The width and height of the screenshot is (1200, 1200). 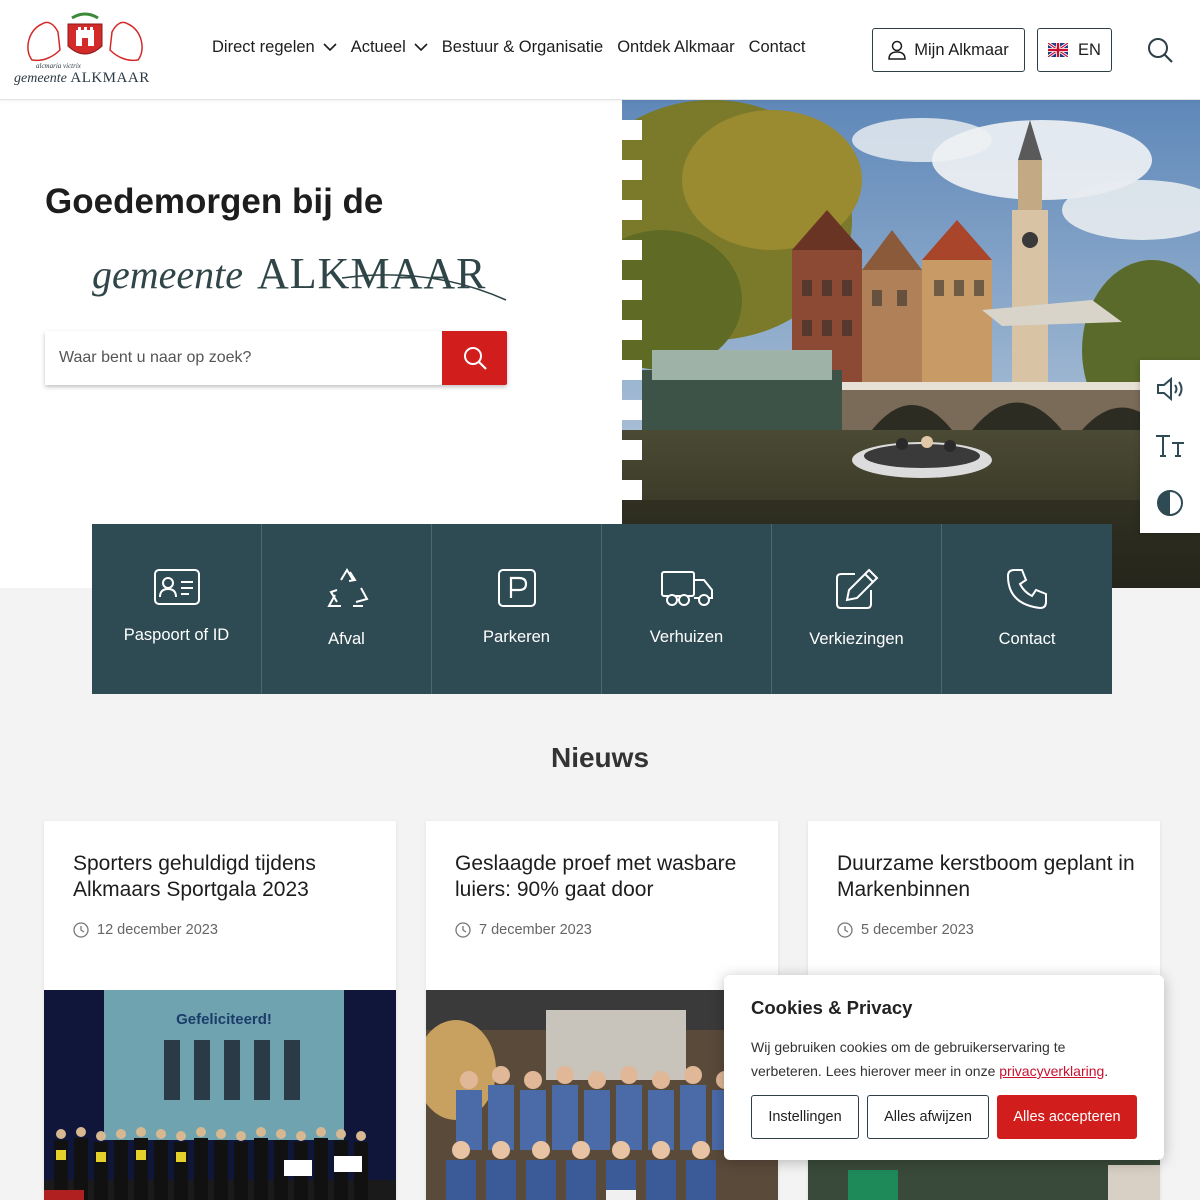 I want to click on nav-label: Ontdek Alkmaar, so click(x=676, y=47).